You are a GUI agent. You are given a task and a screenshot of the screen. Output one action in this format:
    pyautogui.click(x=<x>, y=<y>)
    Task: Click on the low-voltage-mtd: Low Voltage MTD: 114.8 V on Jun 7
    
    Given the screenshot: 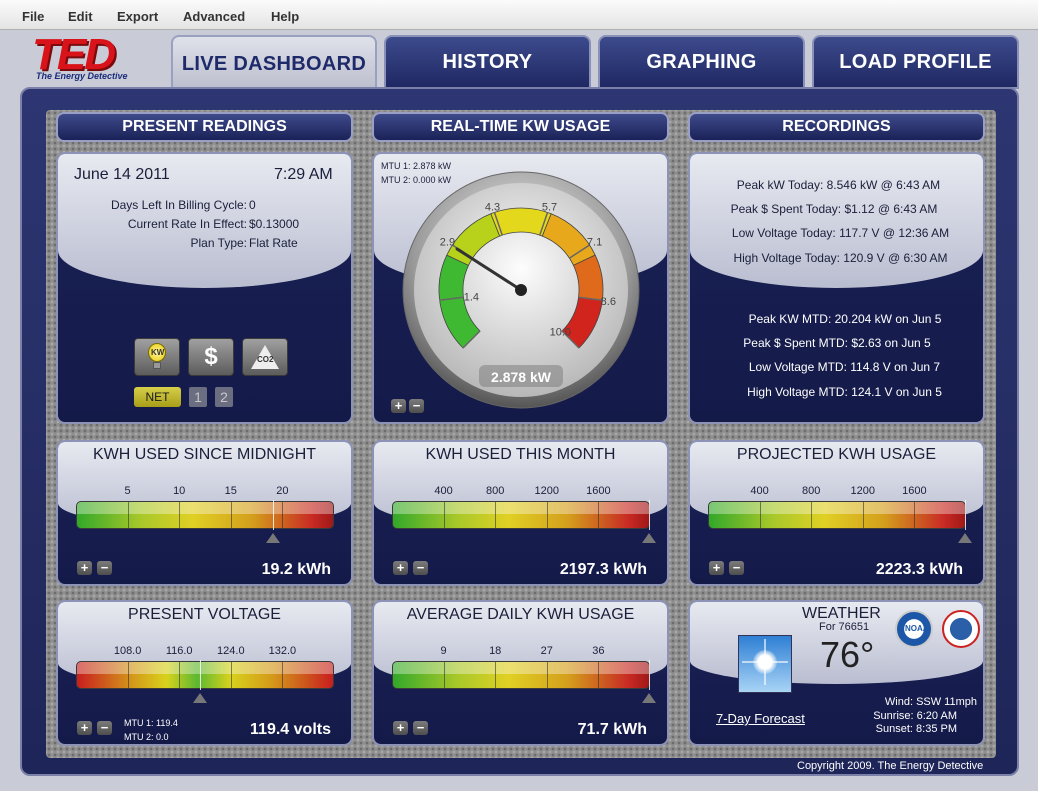 What is the action you would take?
    pyautogui.click(x=844, y=367)
    